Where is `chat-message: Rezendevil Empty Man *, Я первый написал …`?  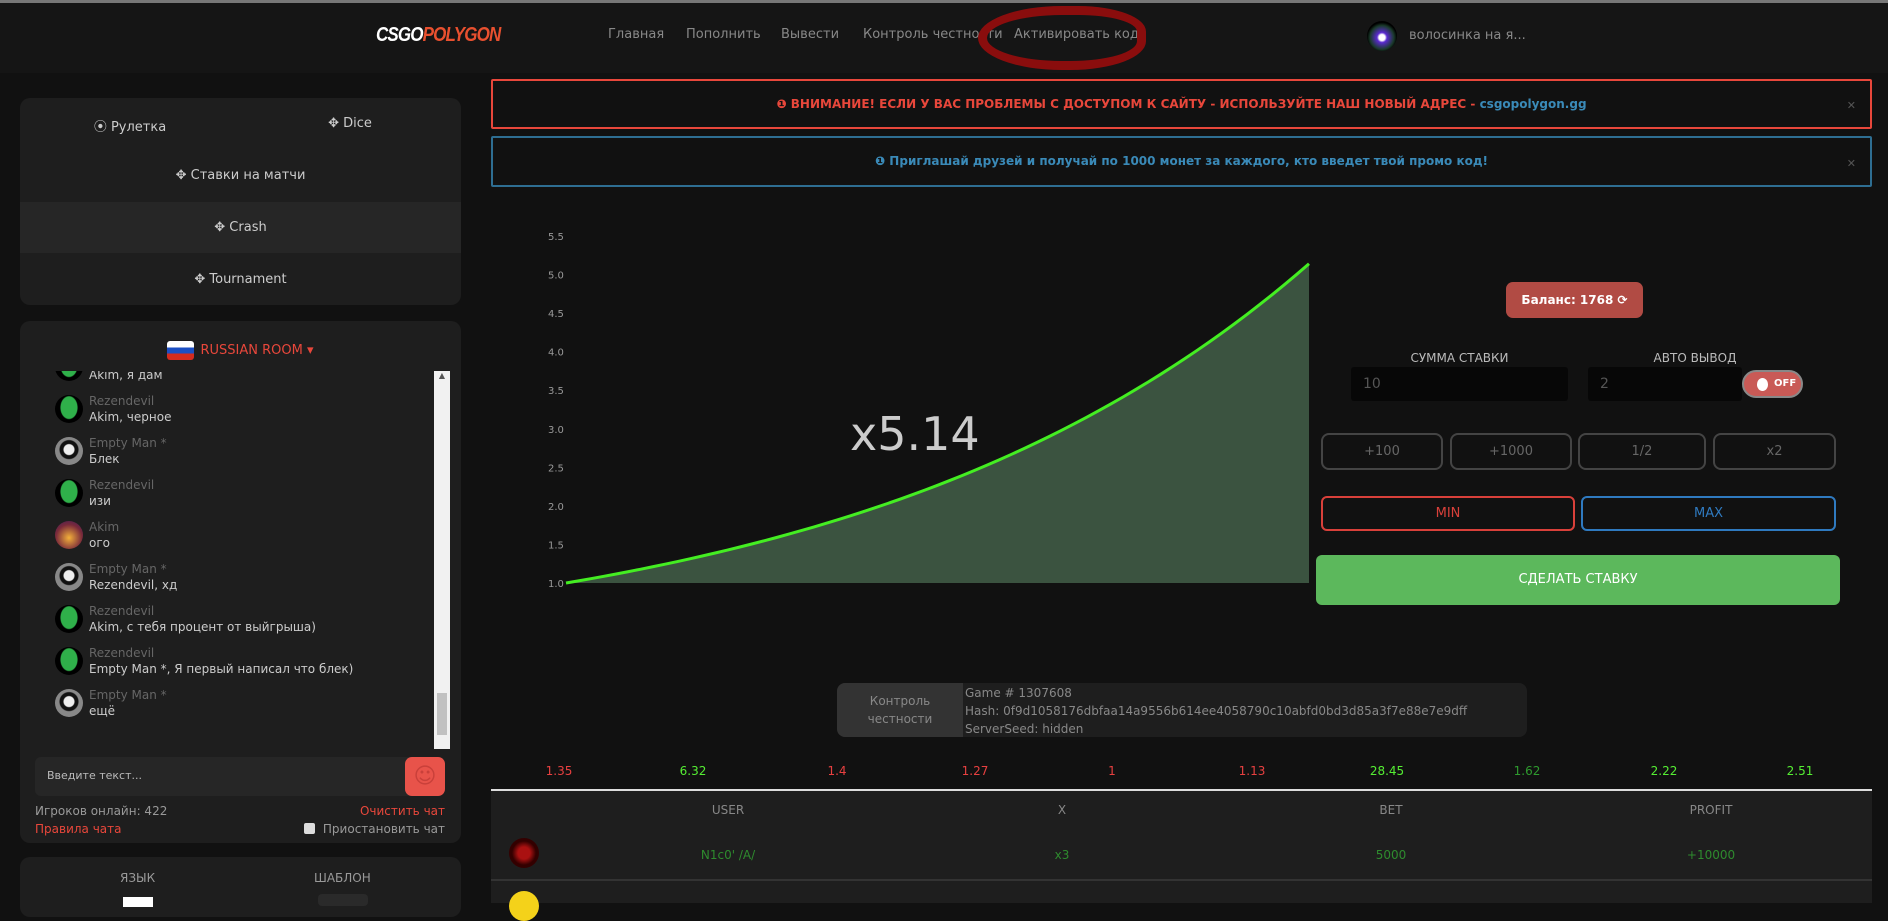
chat-message: Rezendevil Empty Man *, Я первый написал … is located at coordinates (232, 664).